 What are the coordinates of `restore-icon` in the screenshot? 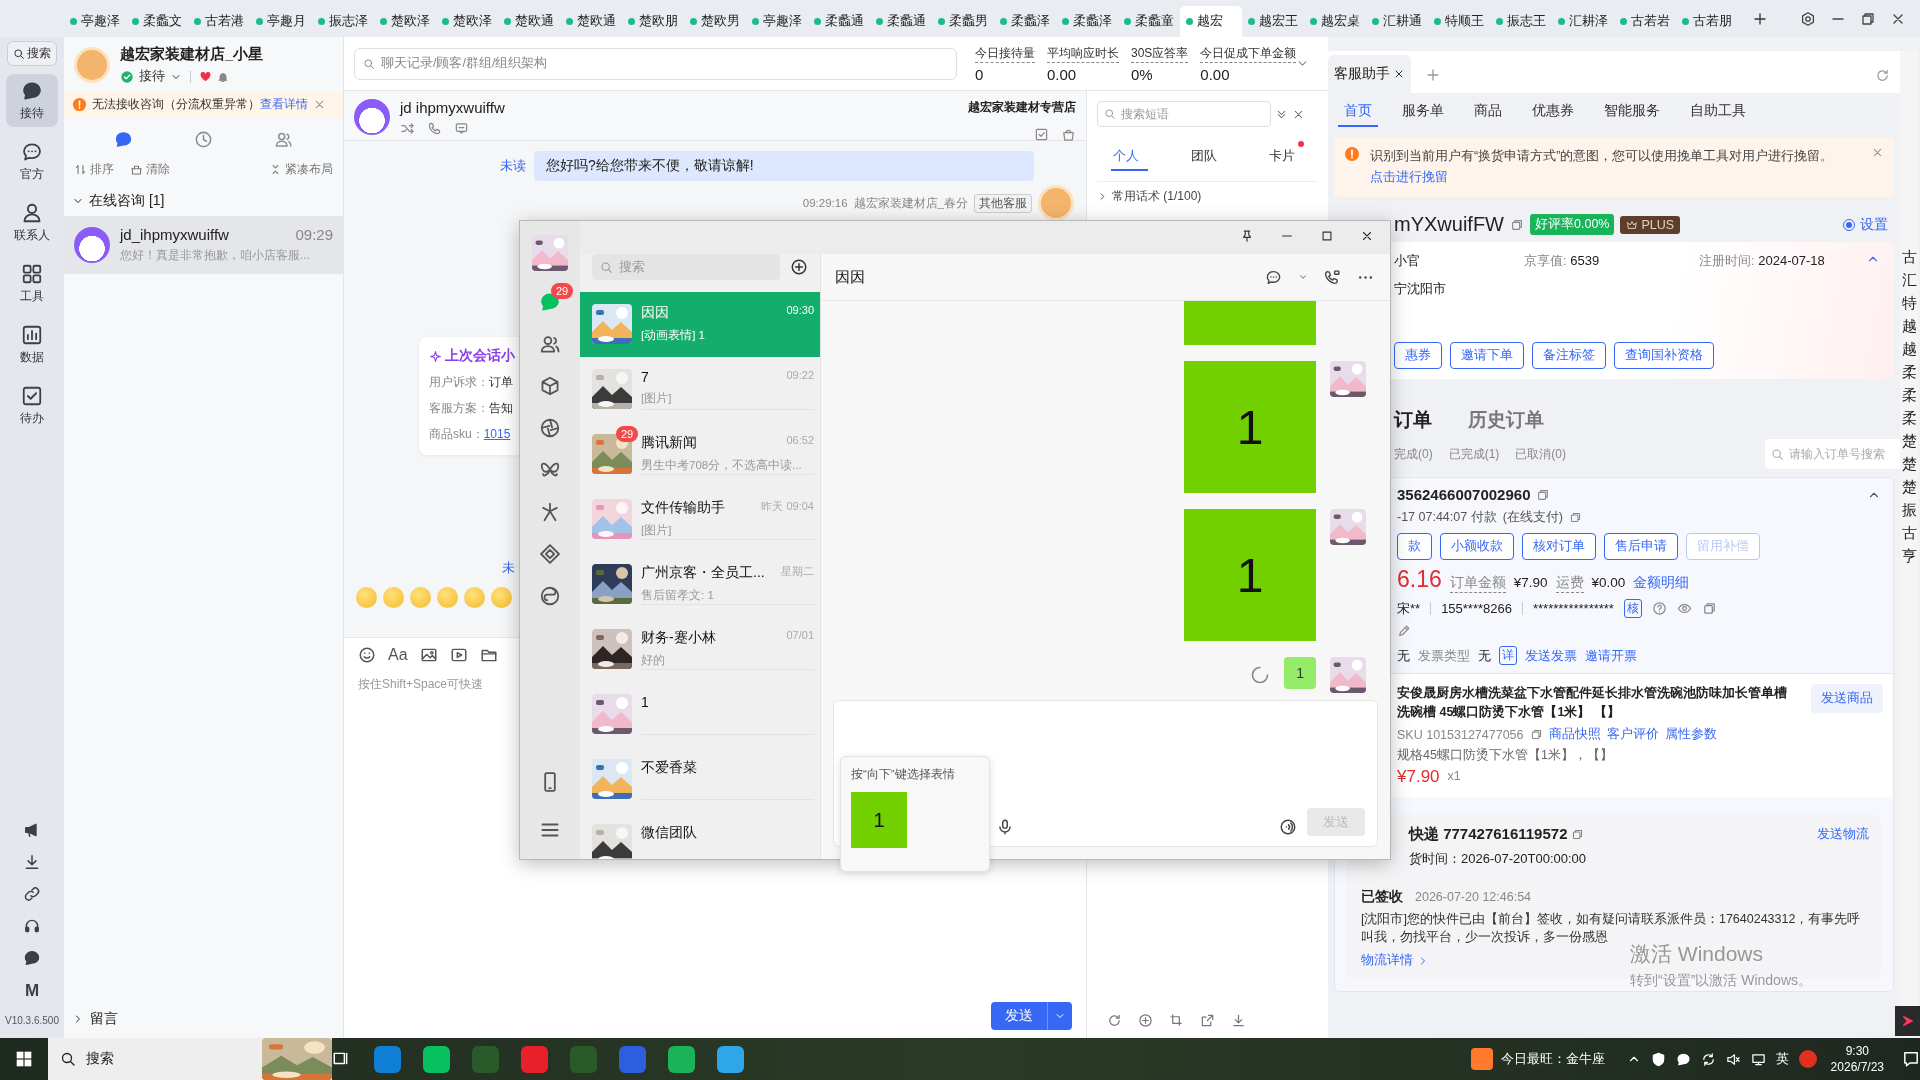 It's located at (1868, 18).